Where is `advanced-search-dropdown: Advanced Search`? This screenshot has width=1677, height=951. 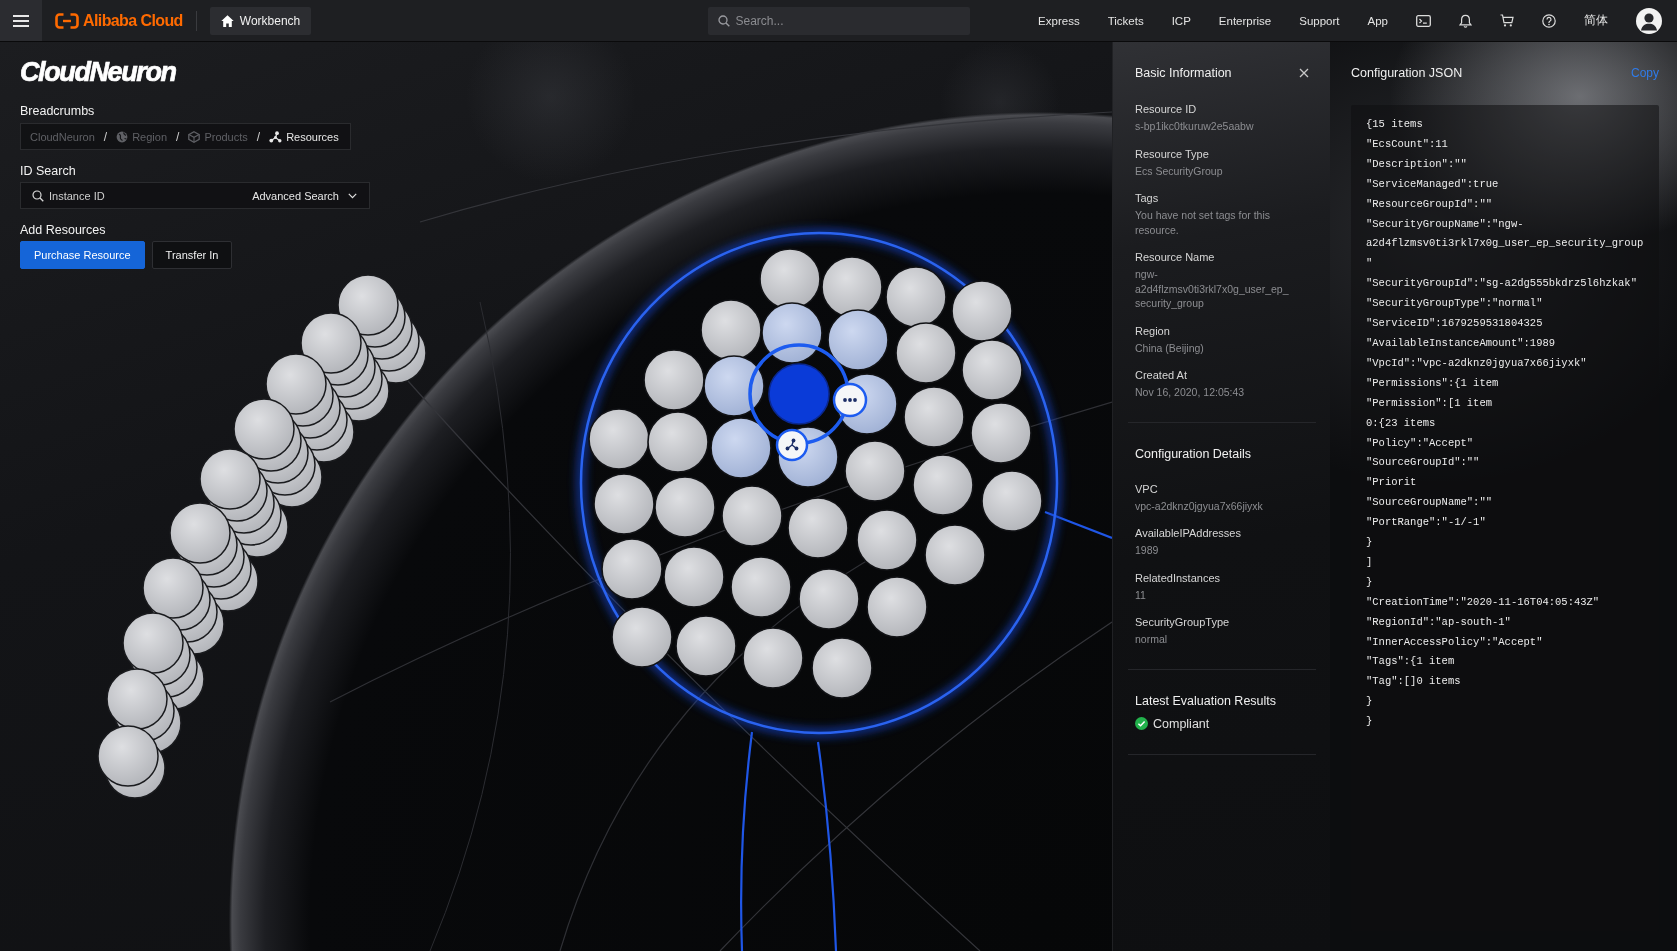
advanced-search-dropdown: Advanced Search is located at coordinates (304, 195).